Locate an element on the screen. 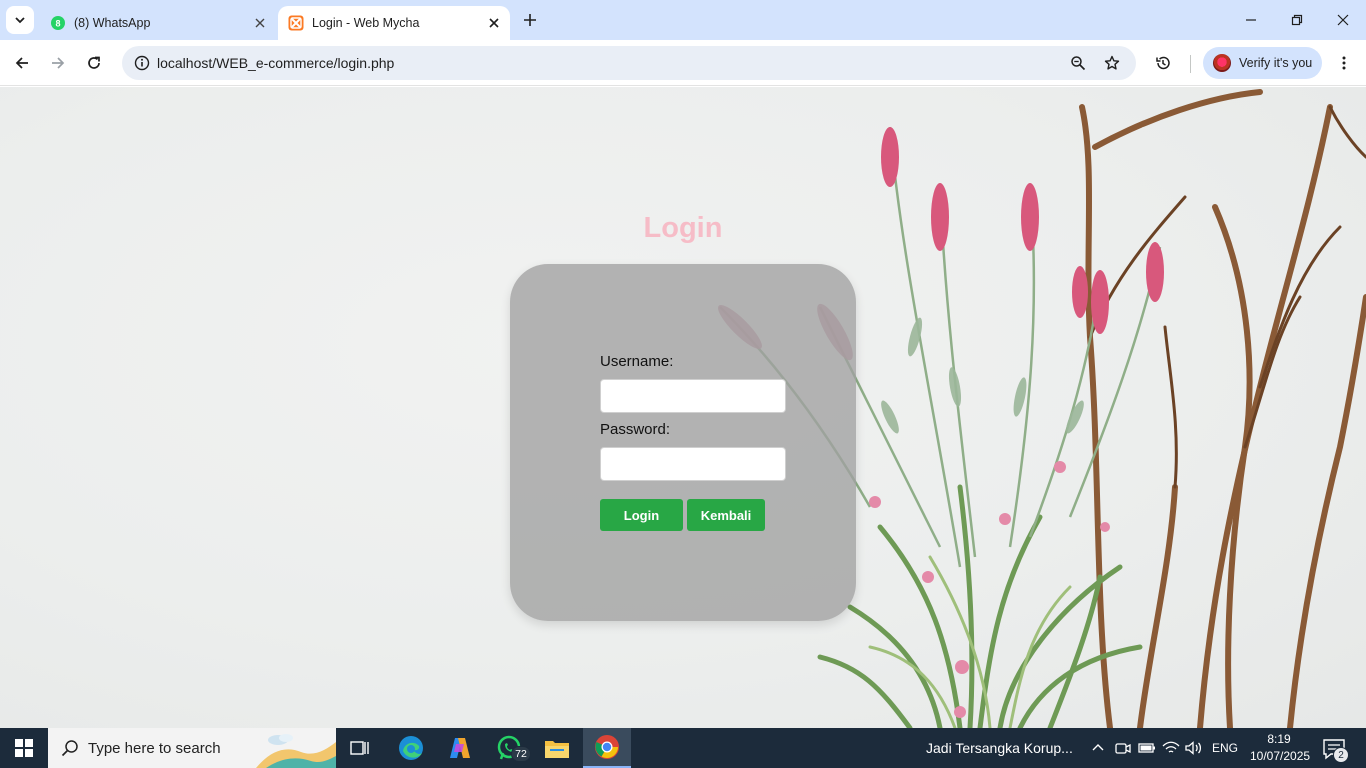 The width and height of the screenshot is (1366, 768). username-label: Username: is located at coordinates (637, 361).